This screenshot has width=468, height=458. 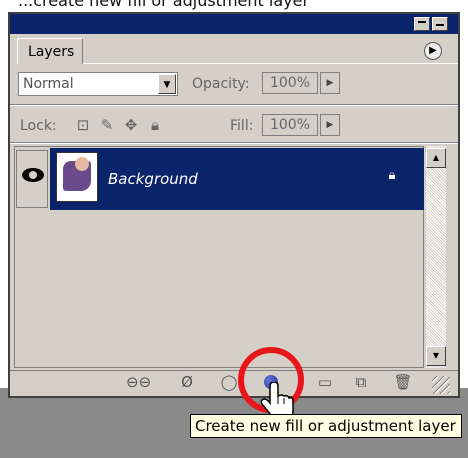 What do you see at coordinates (38, 126) in the screenshot?
I see `lock-label: Lock:` at bounding box center [38, 126].